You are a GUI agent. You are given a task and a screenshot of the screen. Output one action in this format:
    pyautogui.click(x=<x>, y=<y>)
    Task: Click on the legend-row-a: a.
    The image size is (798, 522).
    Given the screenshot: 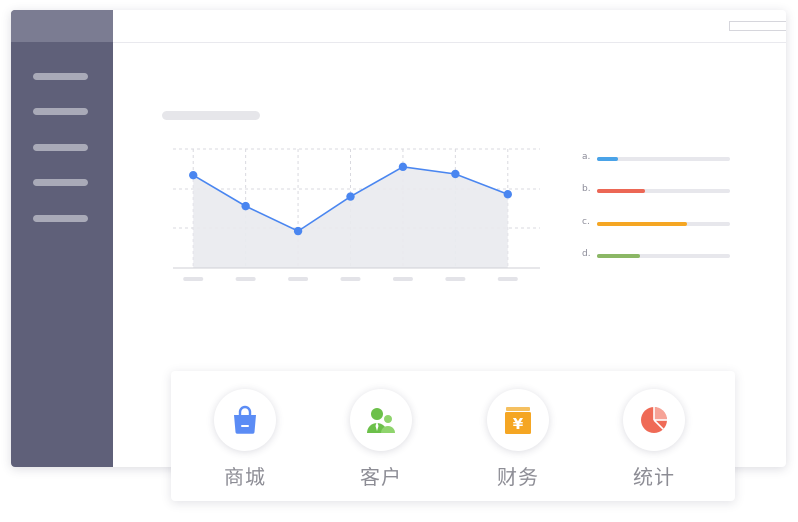 What is the action you would take?
    pyautogui.click(x=662, y=158)
    